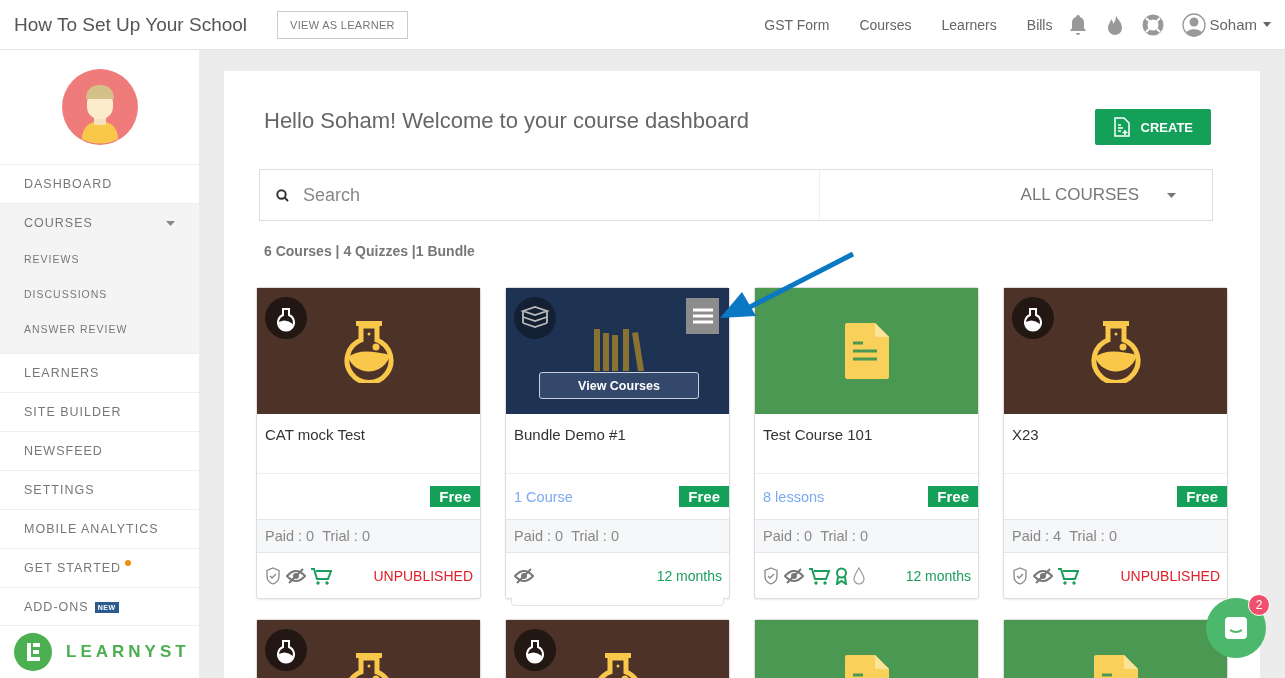 Image resolution: width=1285 pixels, height=678 pixels. I want to click on award-ribbon-icon, so click(841, 575).